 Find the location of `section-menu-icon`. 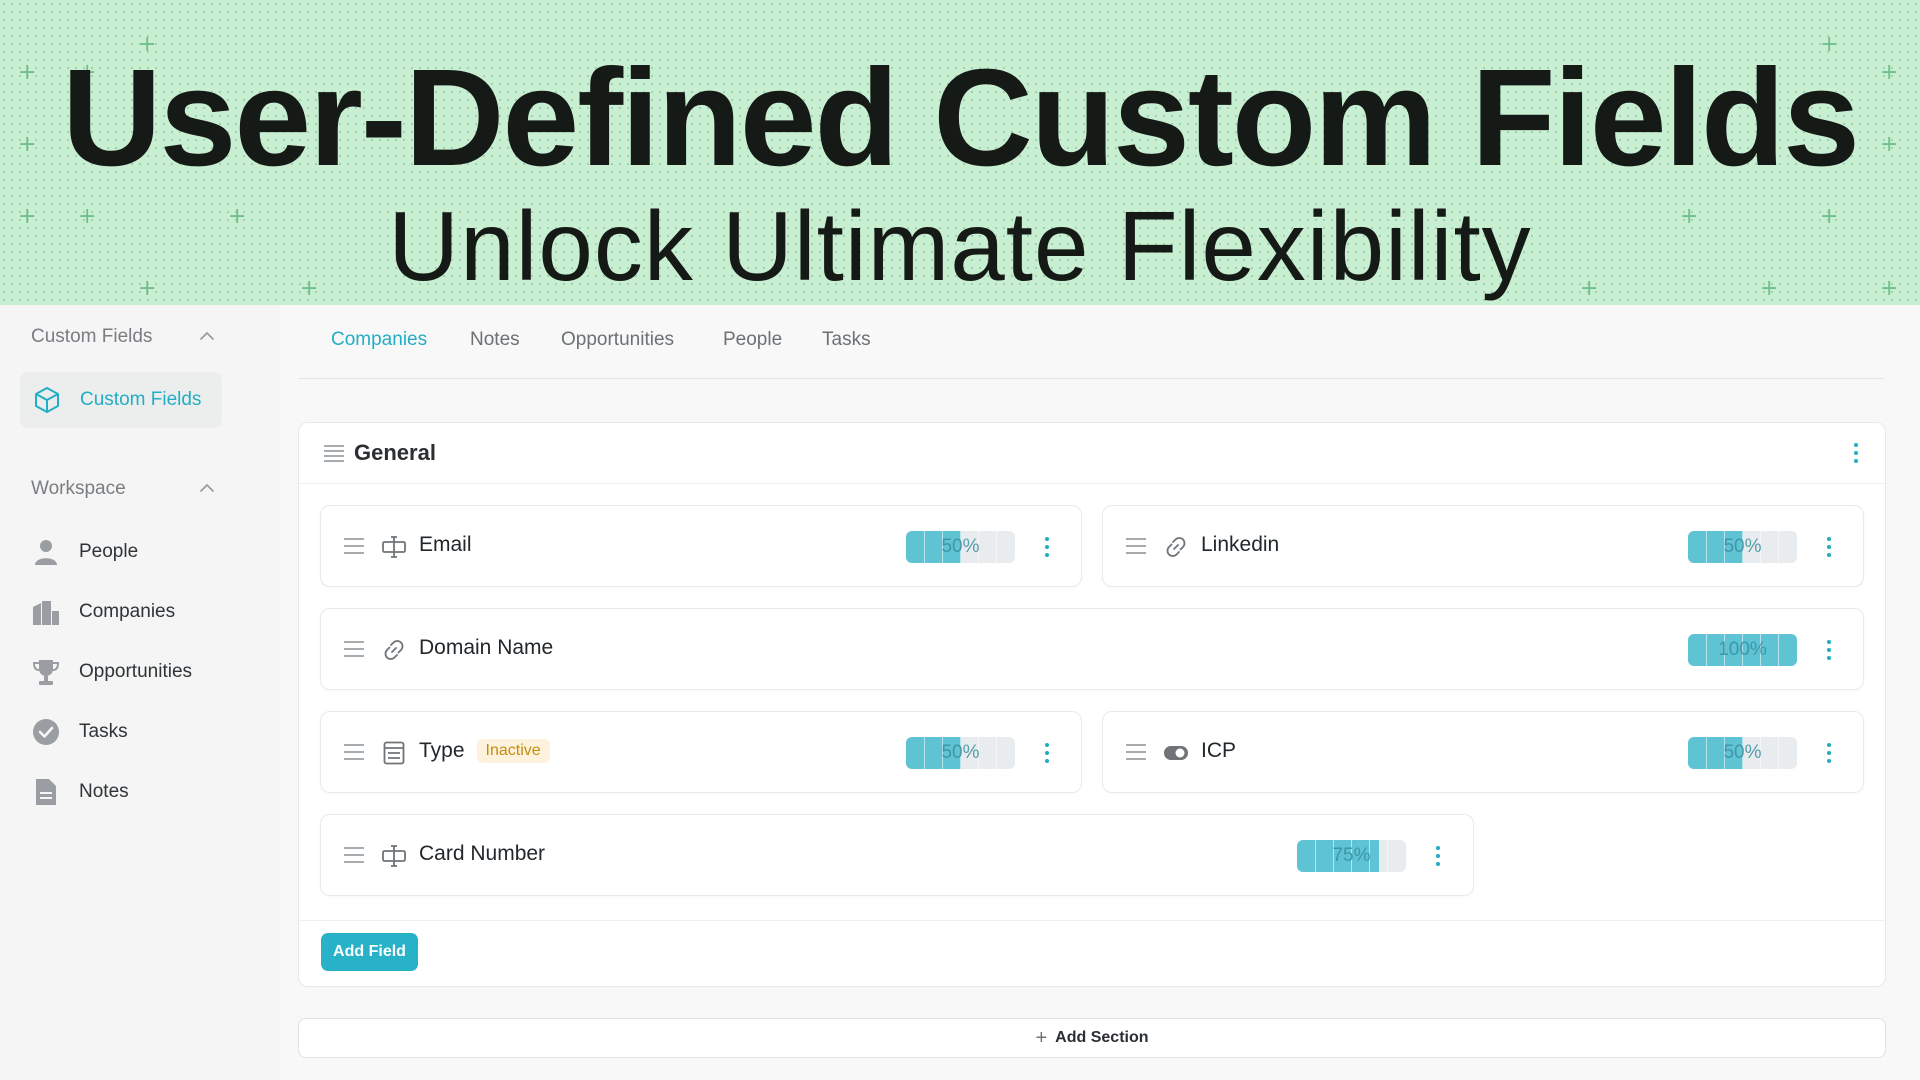

section-menu-icon is located at coordinates (1856, 453).